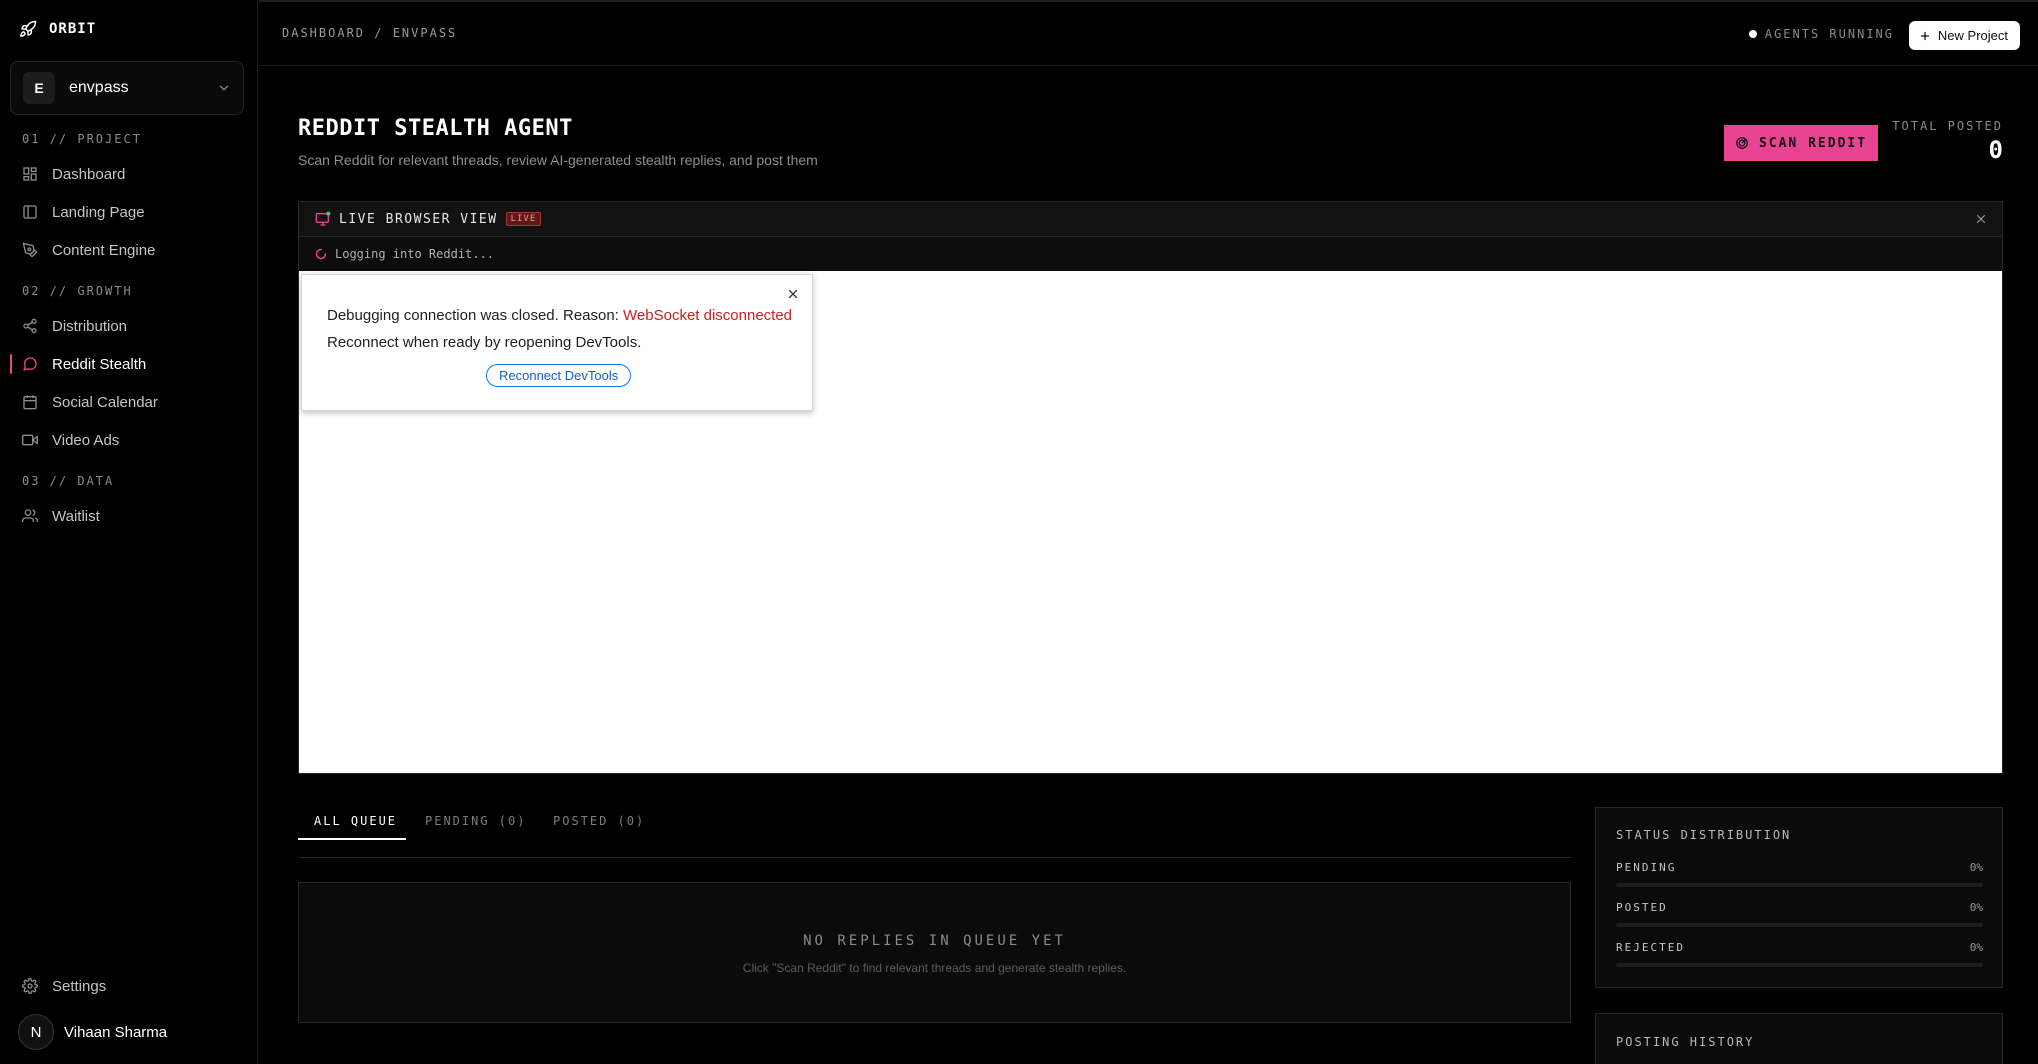 The height and width of the screenshot is (1064, 2038). What do you see at coordinates (1925, 36) in the screenshot?
I see `plus-icon` at bounding box center [1925, 36].